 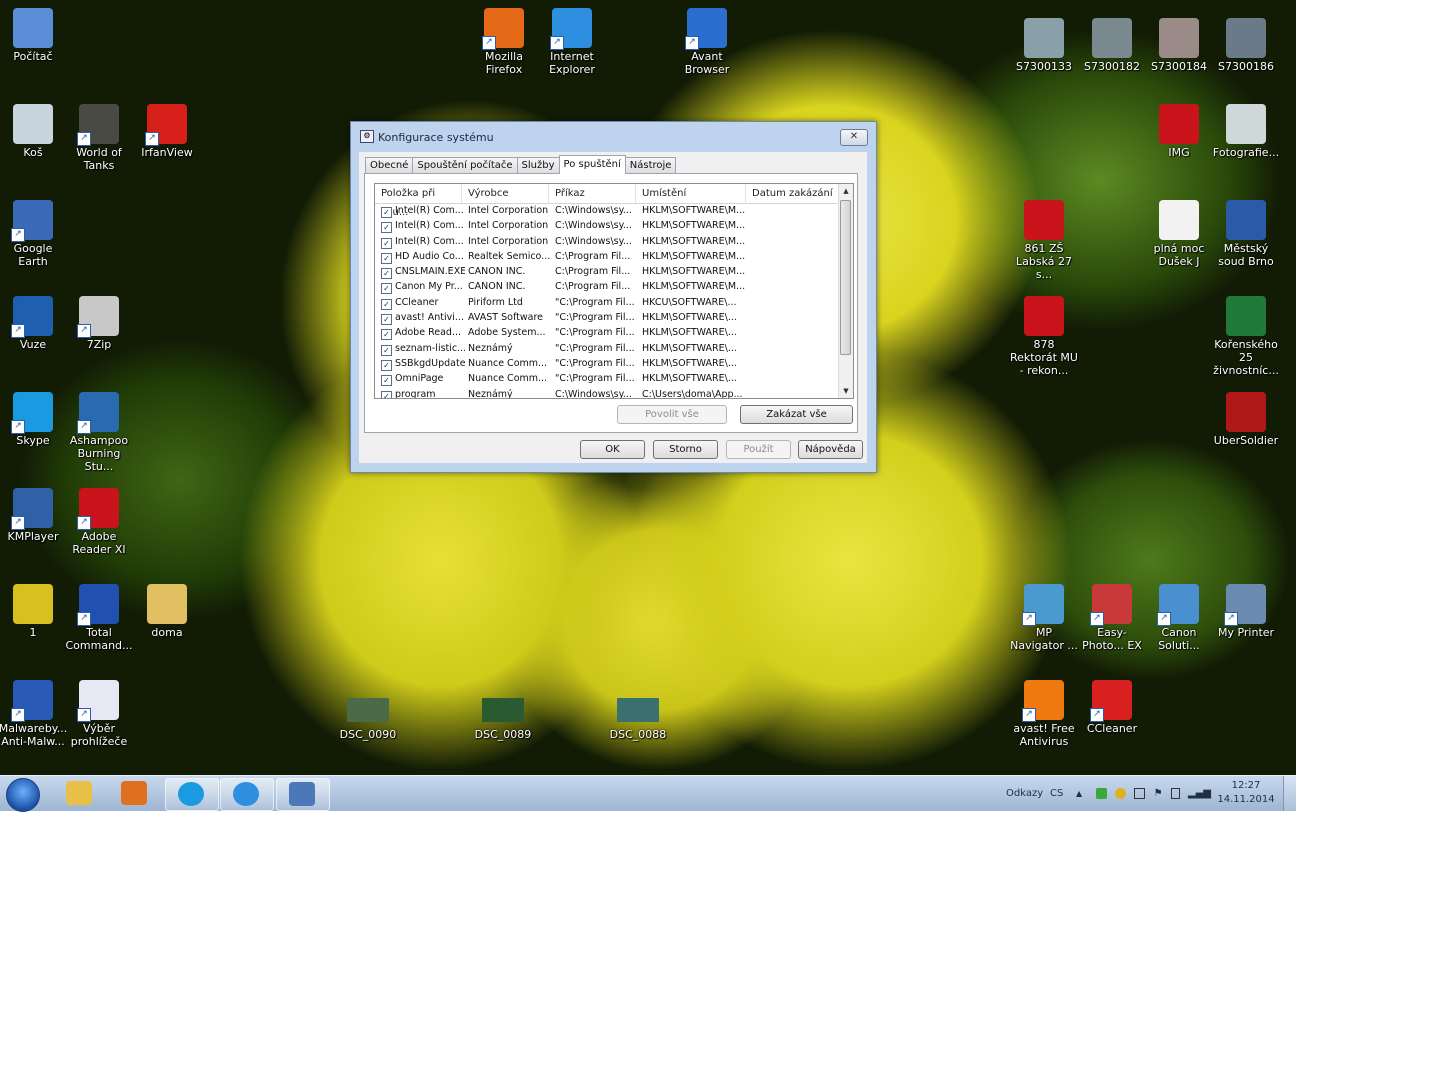 I want to click on power-tray-icon, so click(x=1175, y=793).